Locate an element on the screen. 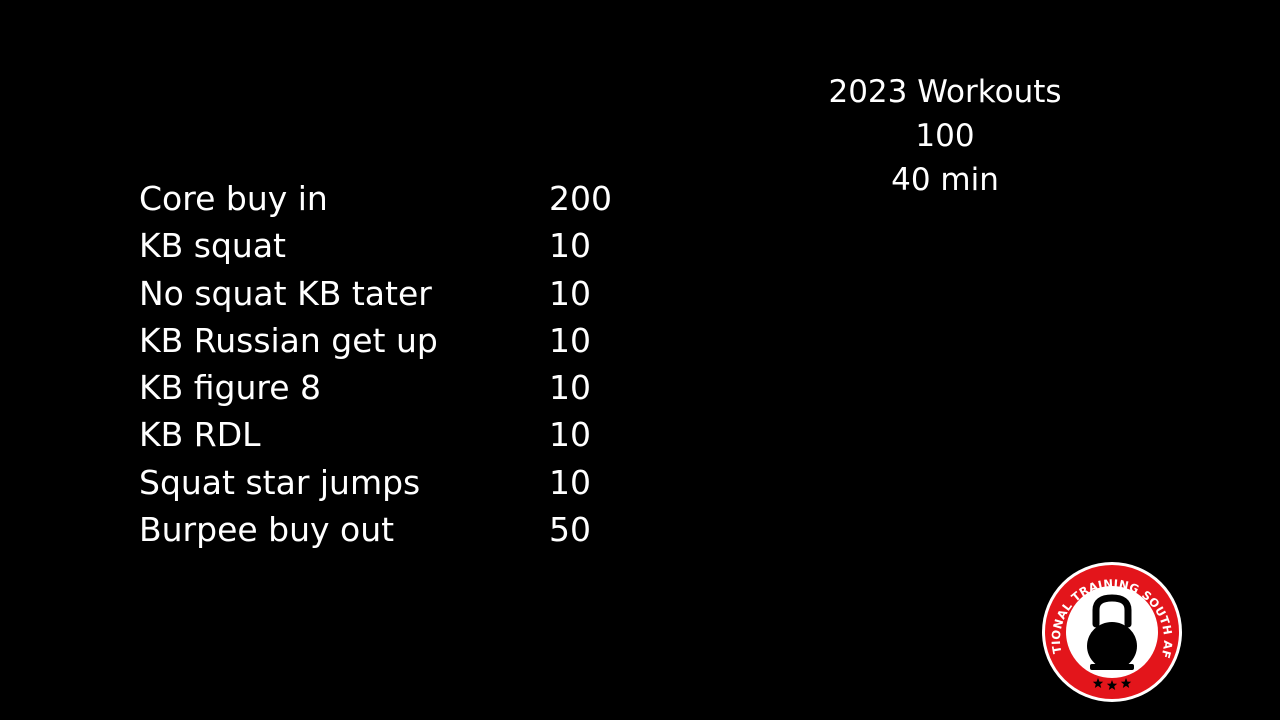  exercise-name: KB Russian get up is located at coordinates (288, 340).